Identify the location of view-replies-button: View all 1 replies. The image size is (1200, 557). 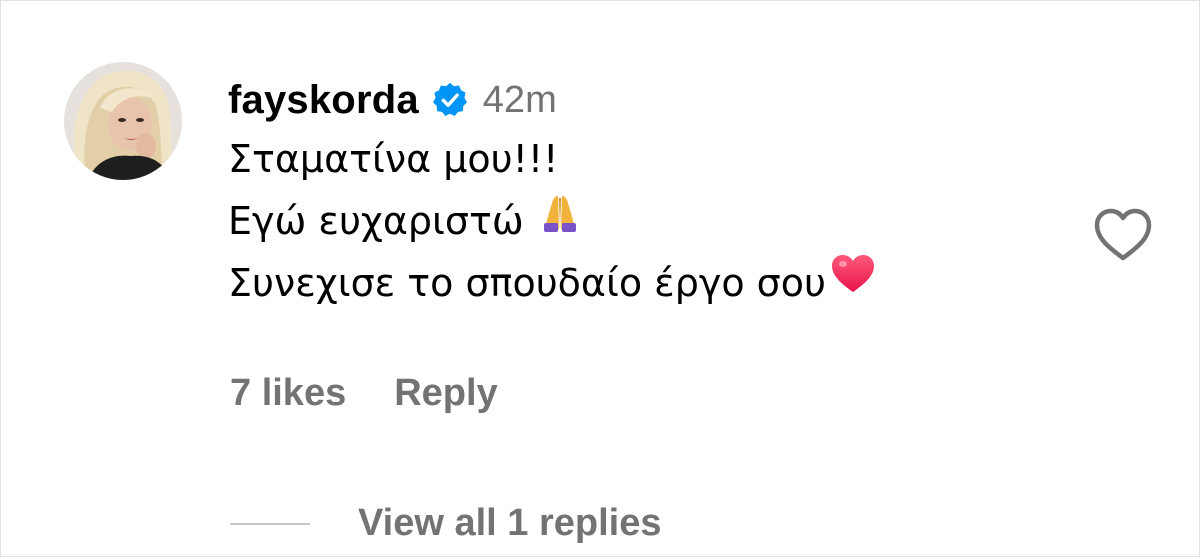
(509, 523).